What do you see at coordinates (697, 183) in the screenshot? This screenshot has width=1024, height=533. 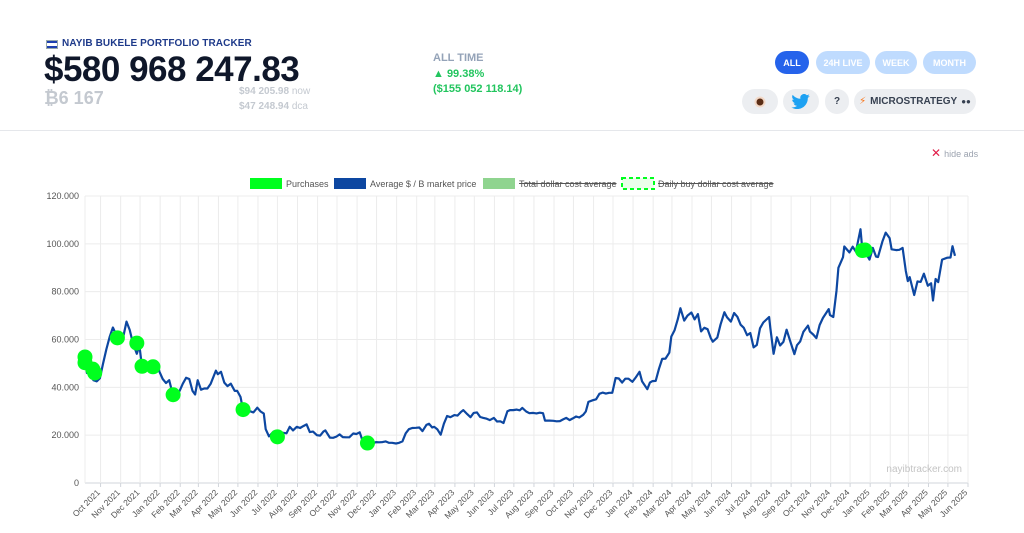 I see `legend-item: Daily buy dollar cost average` at bounding box center [697, 183].